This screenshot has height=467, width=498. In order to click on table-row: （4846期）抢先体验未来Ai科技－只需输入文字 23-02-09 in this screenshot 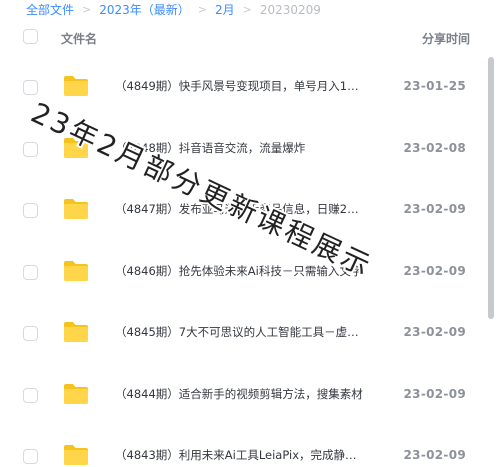, I will do `click(243, 273)`.